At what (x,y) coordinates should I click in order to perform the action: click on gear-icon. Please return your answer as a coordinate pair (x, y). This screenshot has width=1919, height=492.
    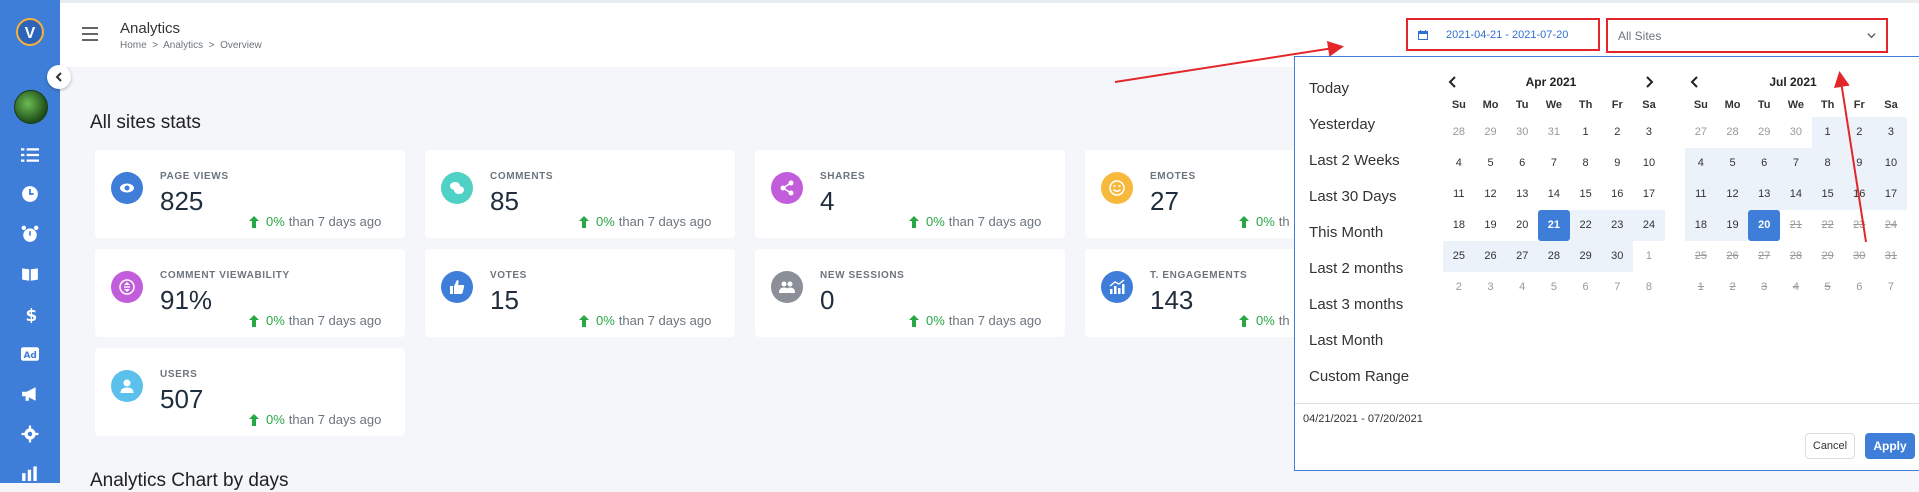
    Looking at the image, I should click on (30, 434).